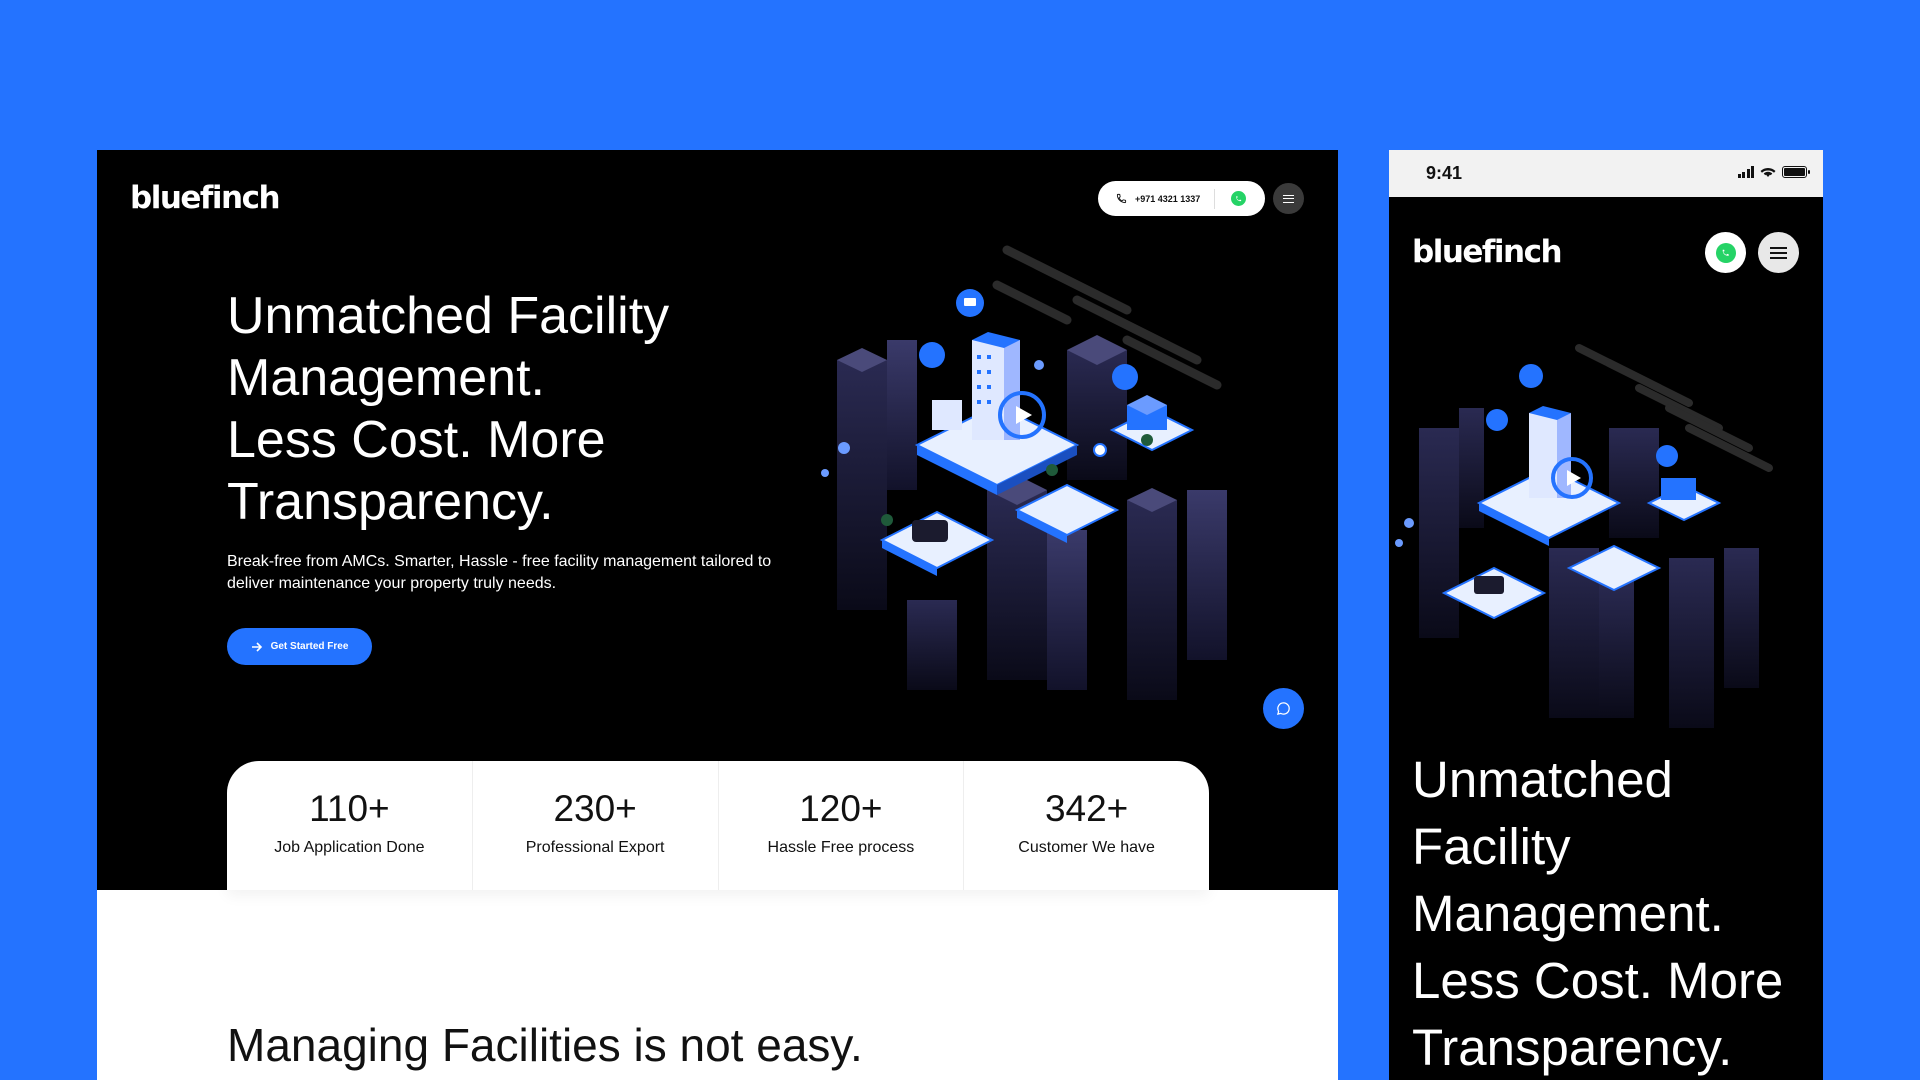  I want to click on get-started-label: Get Started Free, so click(309, 646).